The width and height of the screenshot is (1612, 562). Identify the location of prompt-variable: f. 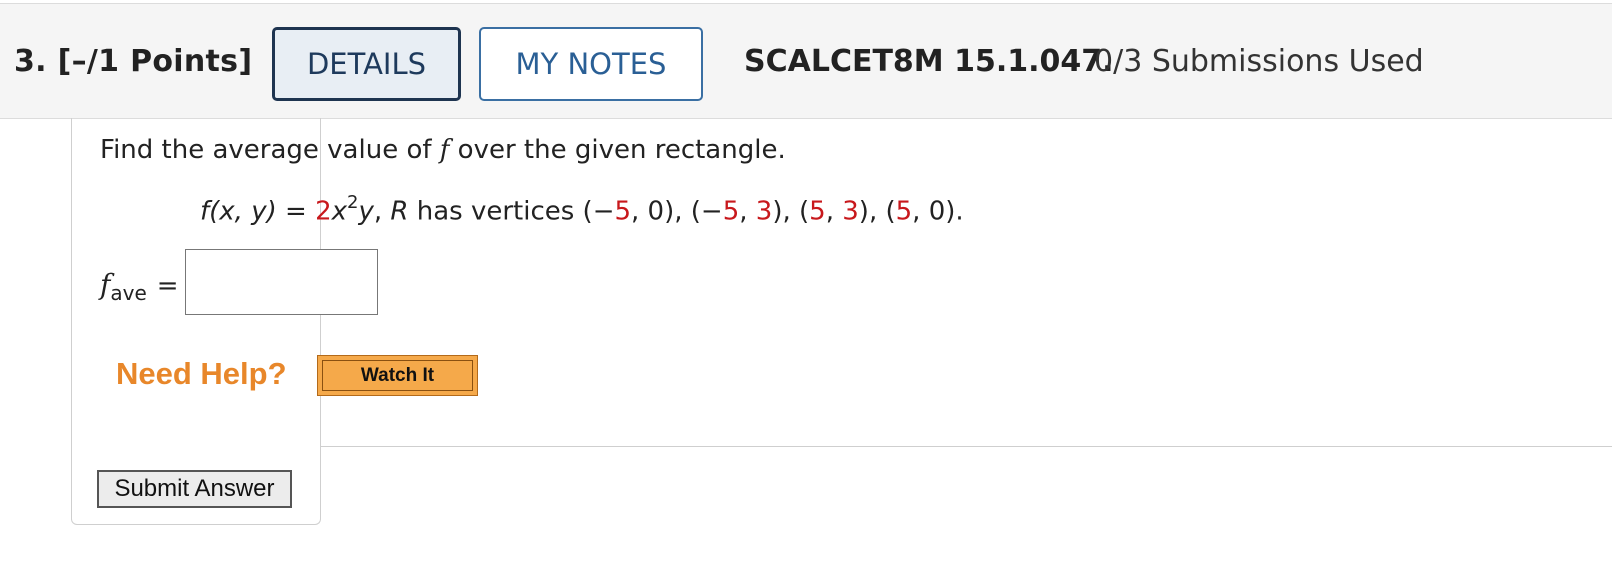
(444, 150).